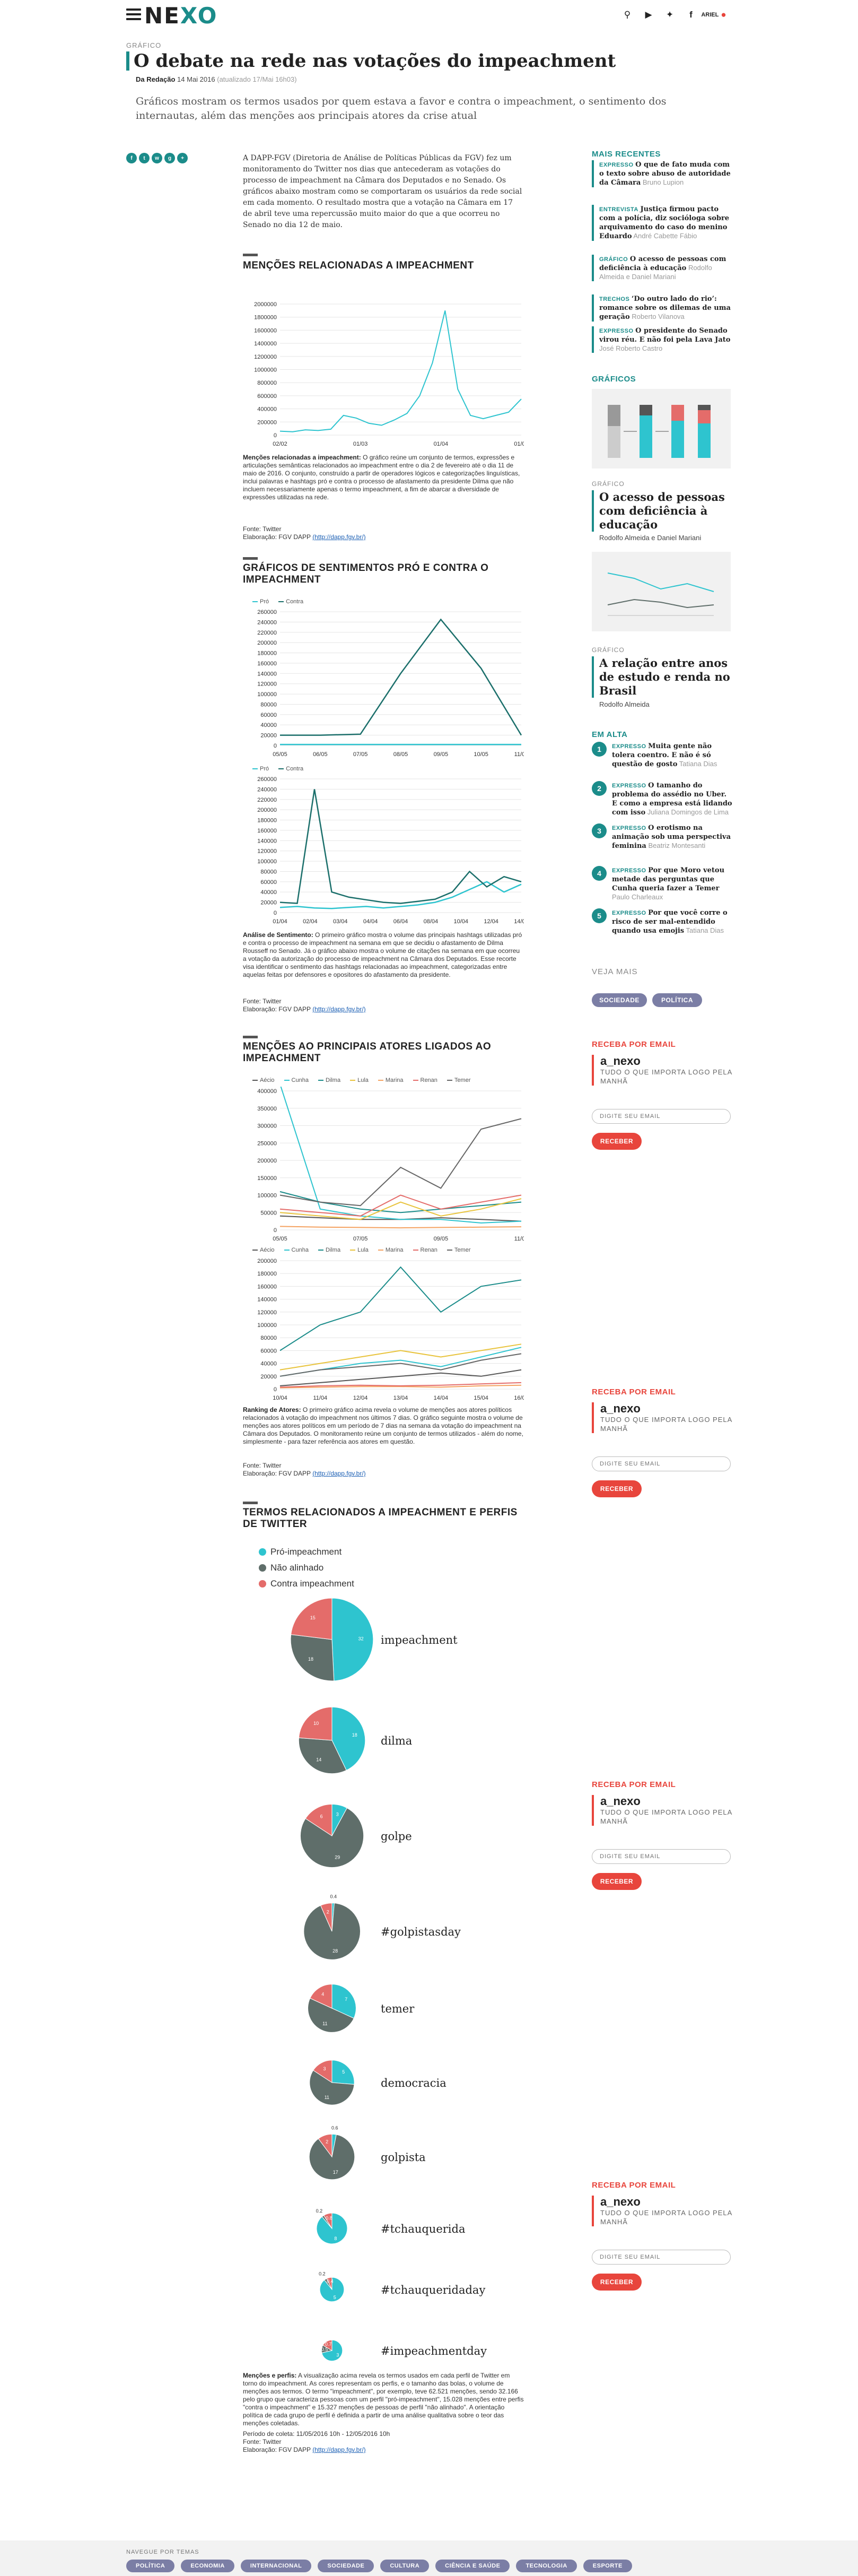 The height and width of the screenshot is (2576, 858). What do you see at coordinates (329, 1250) in the screenshot?
I see `legend-entry: Dilma` at bounding box center [329, 1250].